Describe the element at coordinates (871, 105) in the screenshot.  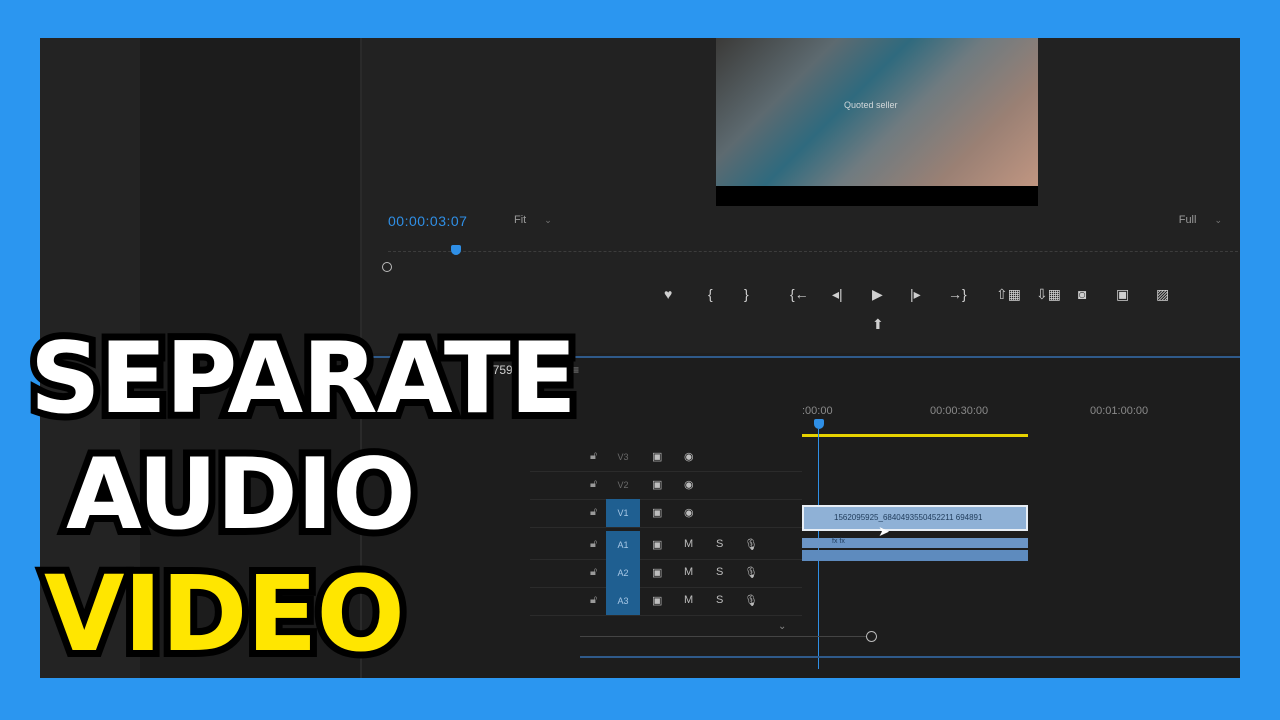
I see `video-caption: Quoted seller` at that location.